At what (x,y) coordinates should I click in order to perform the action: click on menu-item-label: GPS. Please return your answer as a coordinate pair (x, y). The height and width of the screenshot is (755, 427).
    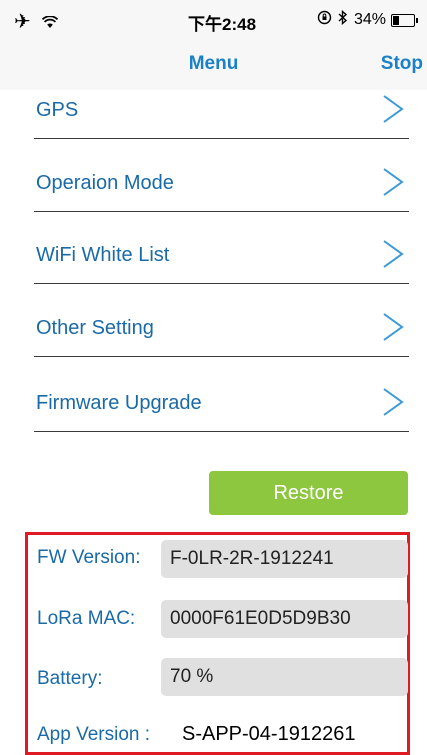
    Looking at the image, I should click on (57, 110).